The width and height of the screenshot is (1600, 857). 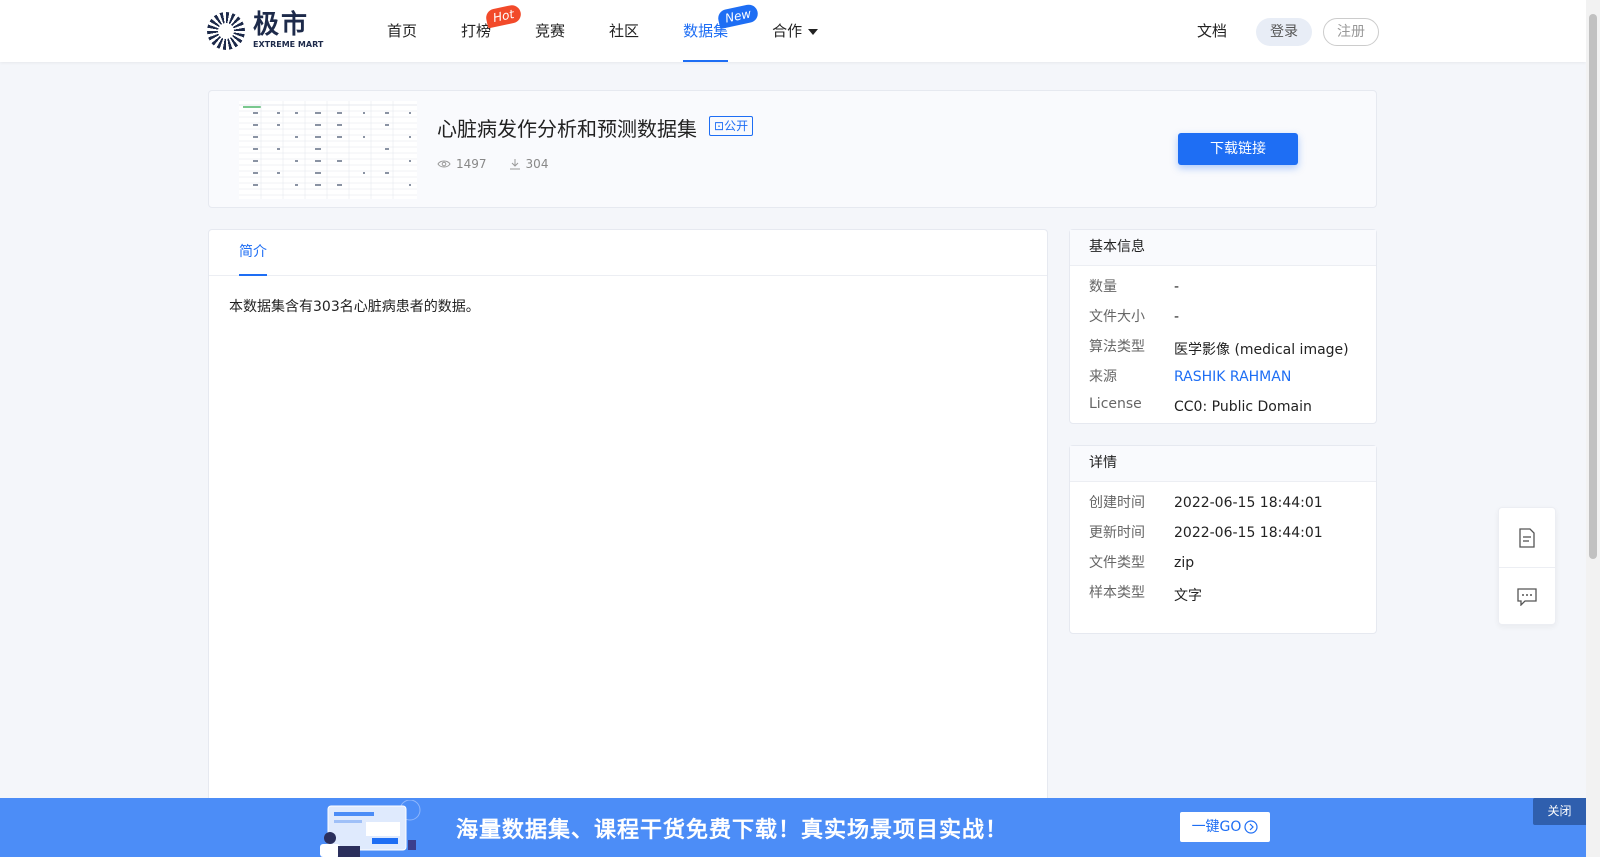 I want to click on download-count: 304, so click(x=528, y=164).